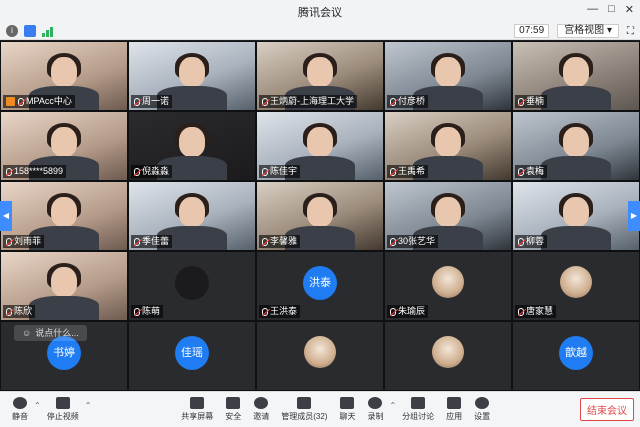 The image size is (640, 427). I want to click on participant-nametag: 王炳蔚-上海理工大学, so click(308, 101).